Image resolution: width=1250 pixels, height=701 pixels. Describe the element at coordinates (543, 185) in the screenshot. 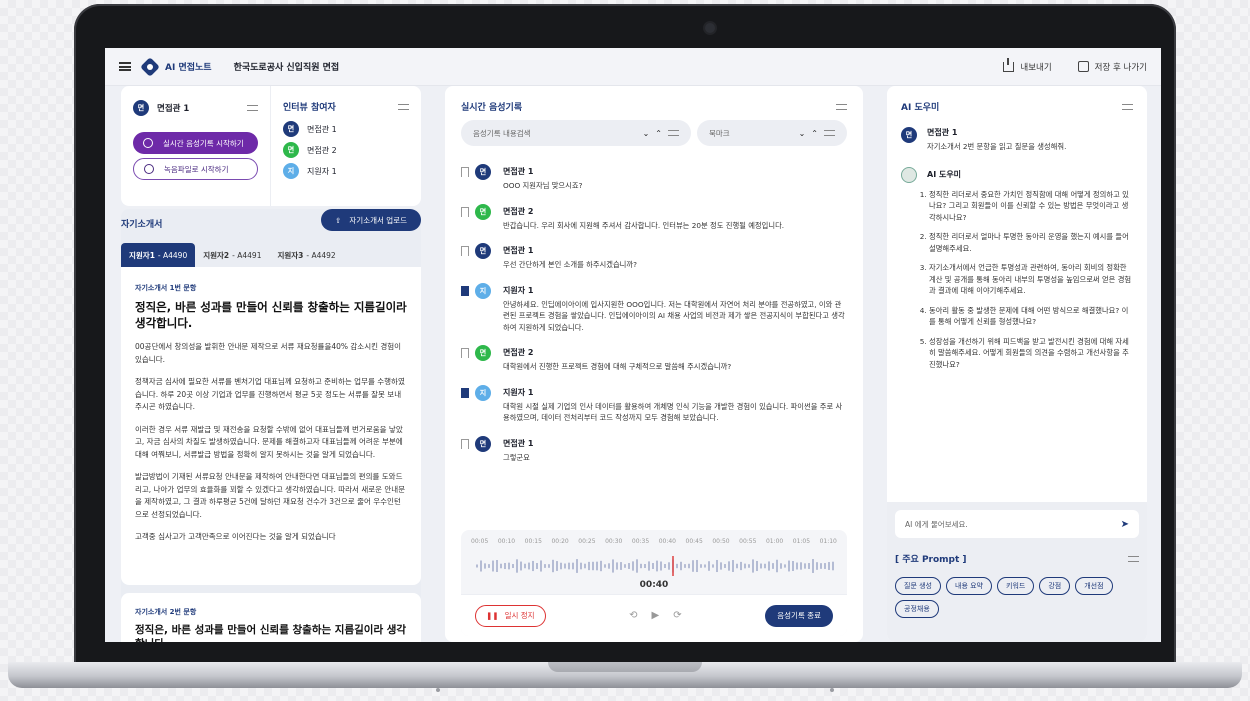

I see `message-text: OOO 지원자님 맞으시죠?` at that location.